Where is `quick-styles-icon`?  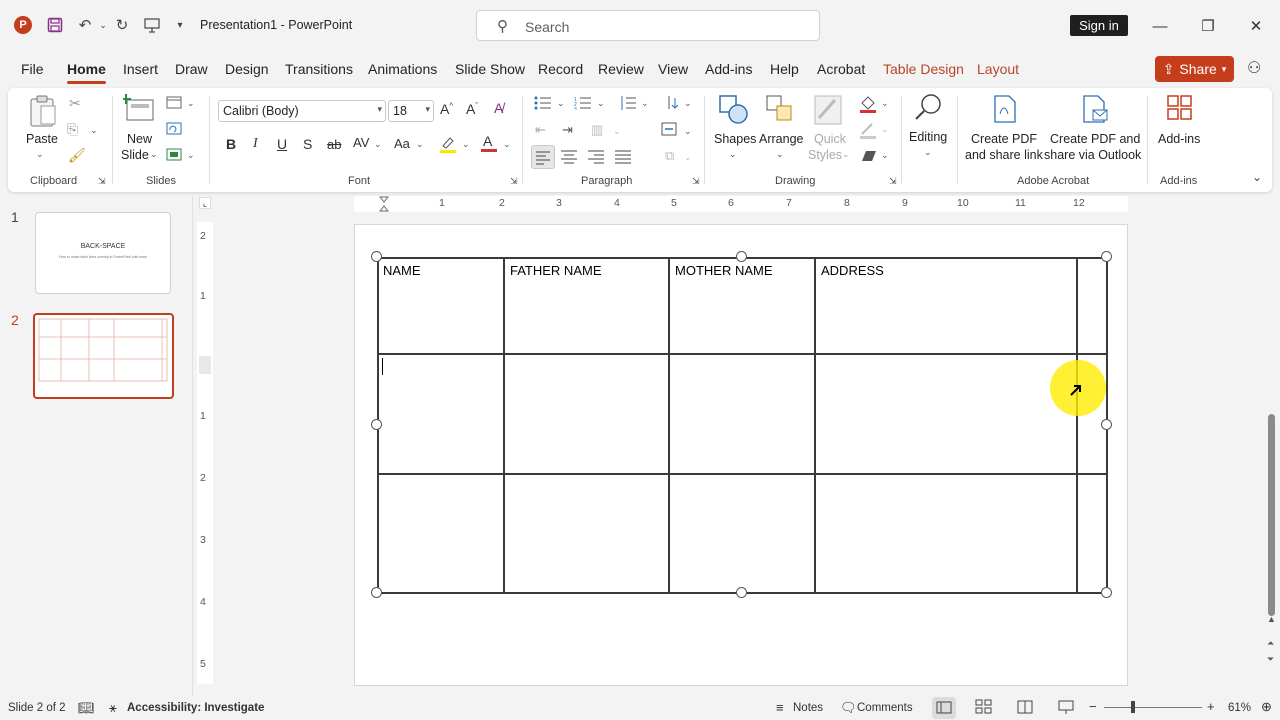 quick-styles-icon is located at coordinates (828, 111).